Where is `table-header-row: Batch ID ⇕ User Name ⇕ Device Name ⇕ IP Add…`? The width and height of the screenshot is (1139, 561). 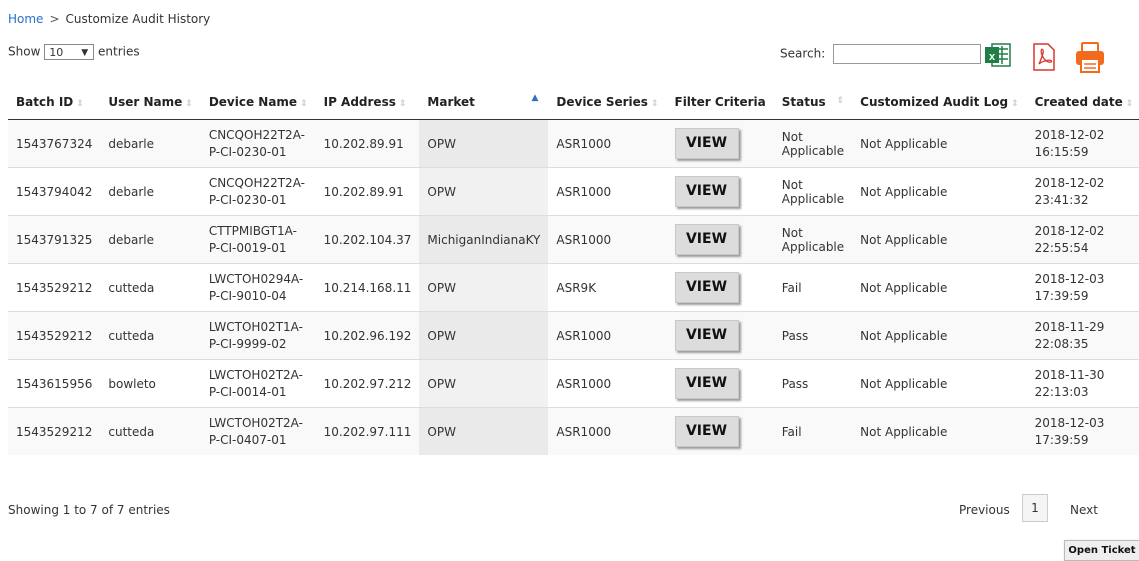 table-header-row: Batch ID ⇕ User Name ⇕ Device Name ⇕ IP Add… is located at coordinates (573, 102).